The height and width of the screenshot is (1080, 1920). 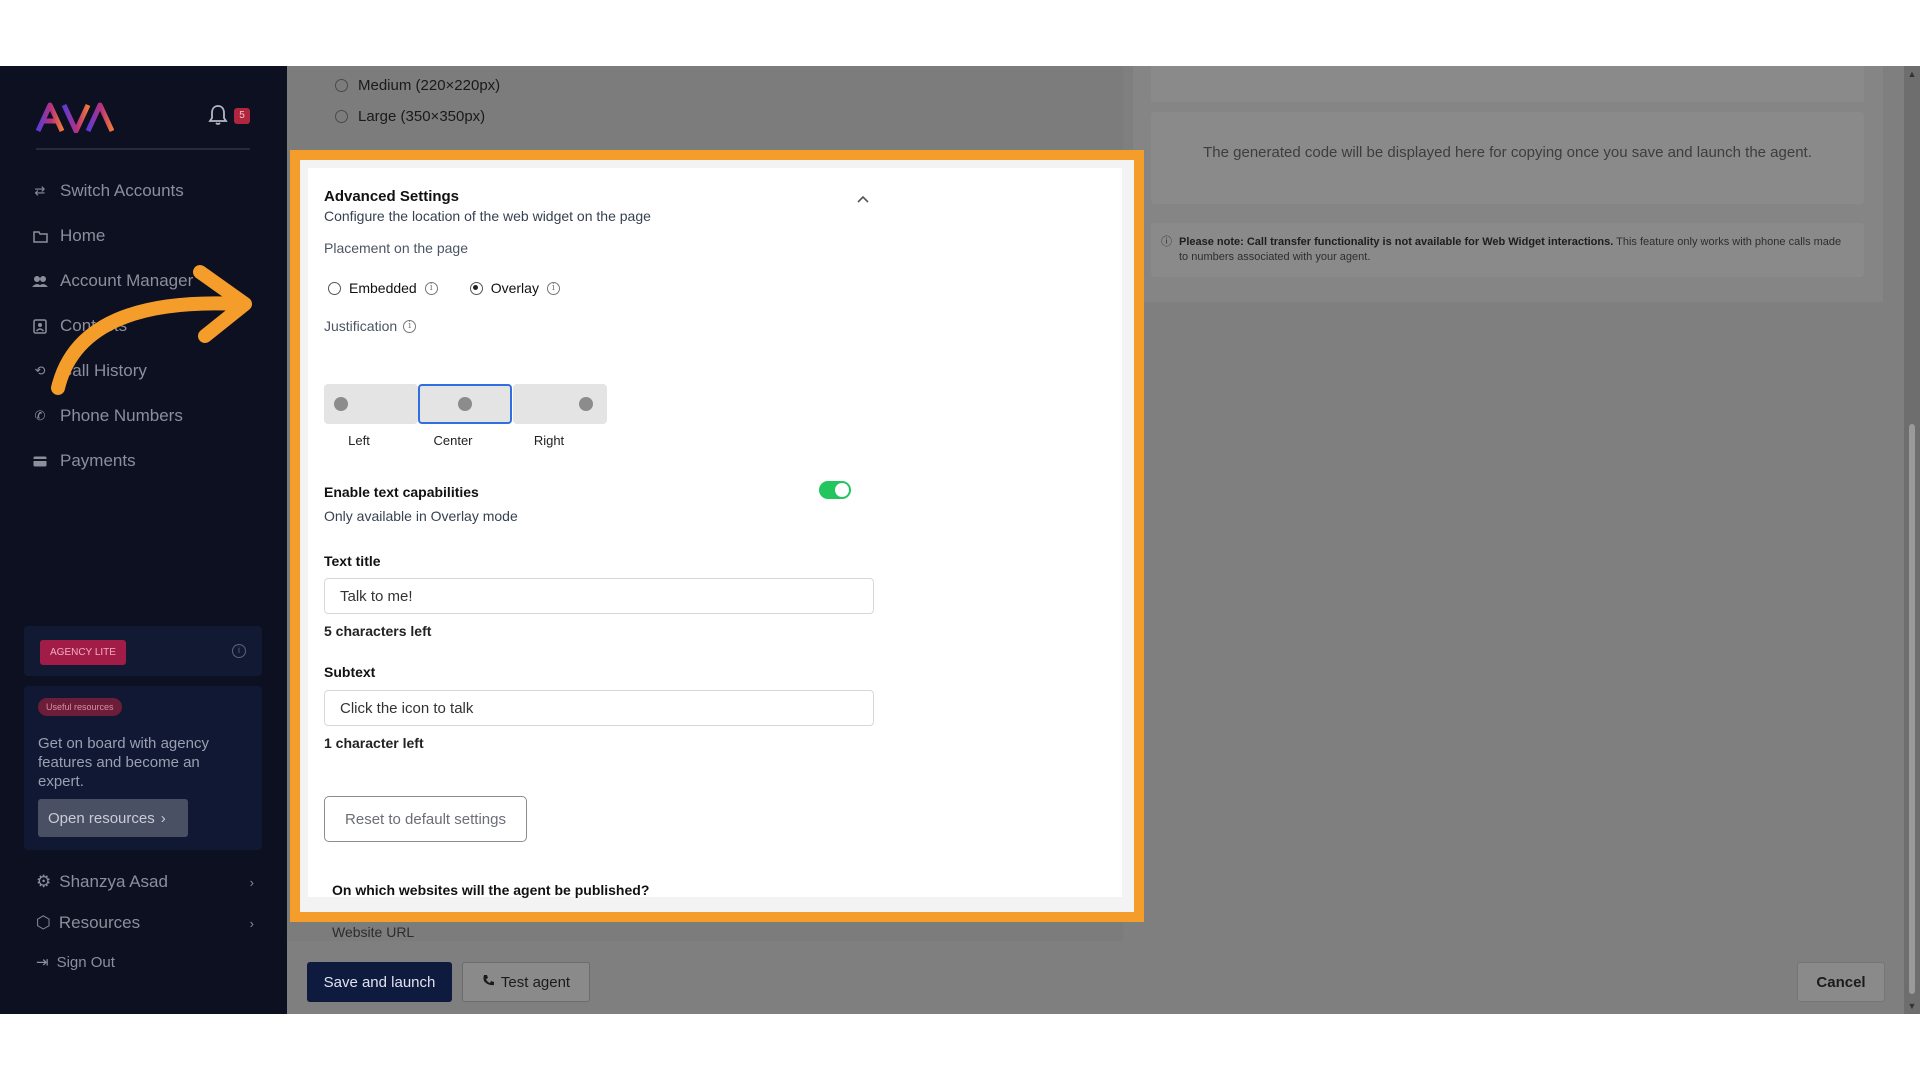 I want to click on plan-badge: AGENCY LITE, so click(x=83, y=652).